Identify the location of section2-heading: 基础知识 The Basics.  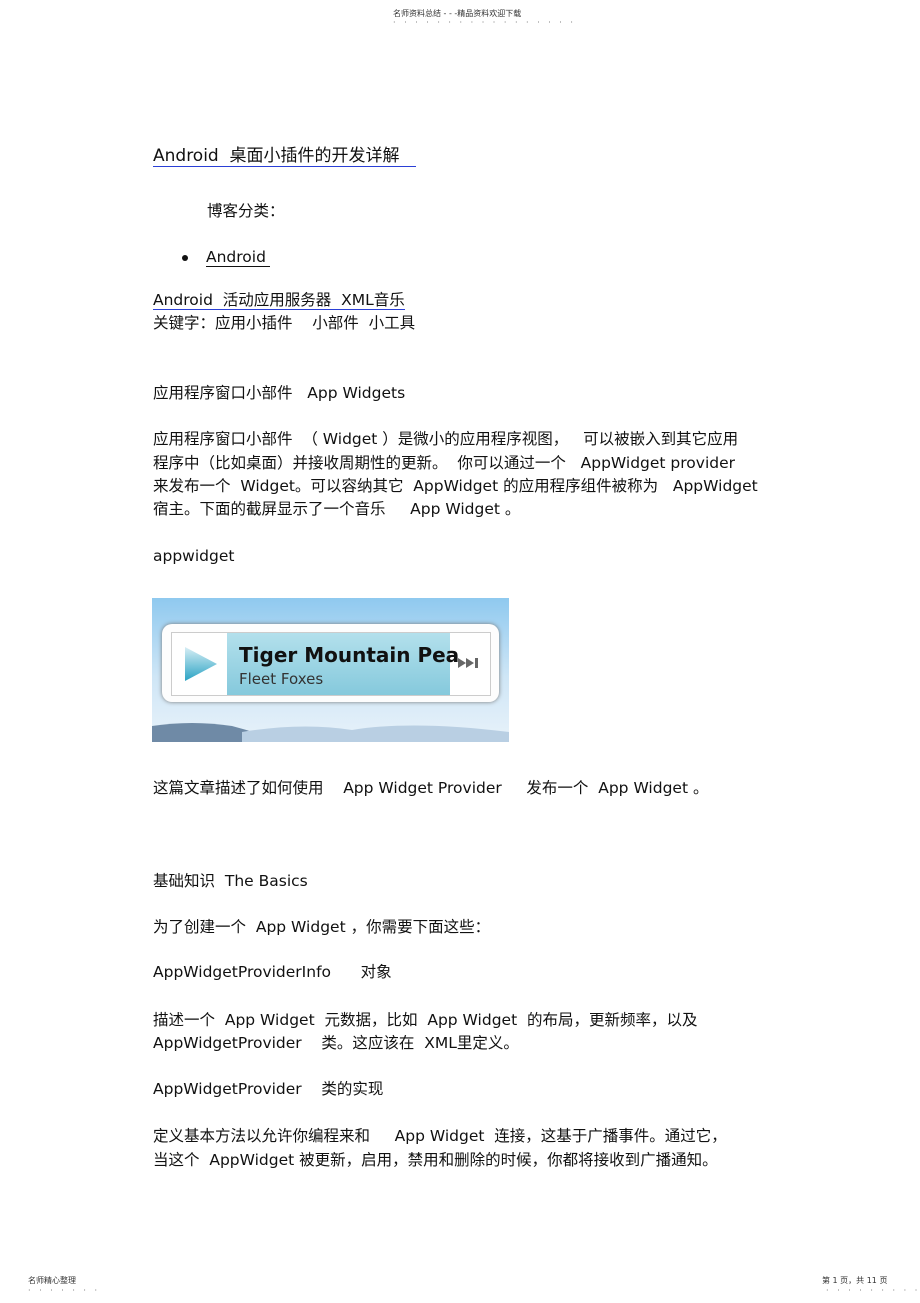
(230, 881).